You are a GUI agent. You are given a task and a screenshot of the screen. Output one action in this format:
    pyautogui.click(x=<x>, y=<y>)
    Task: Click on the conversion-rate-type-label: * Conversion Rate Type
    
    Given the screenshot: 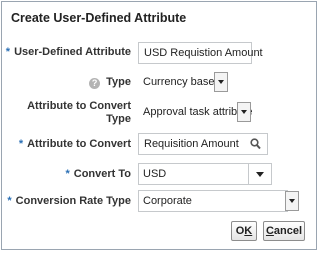 What is the action you would take?
    pyautogui.click(x=69, y=201)
    